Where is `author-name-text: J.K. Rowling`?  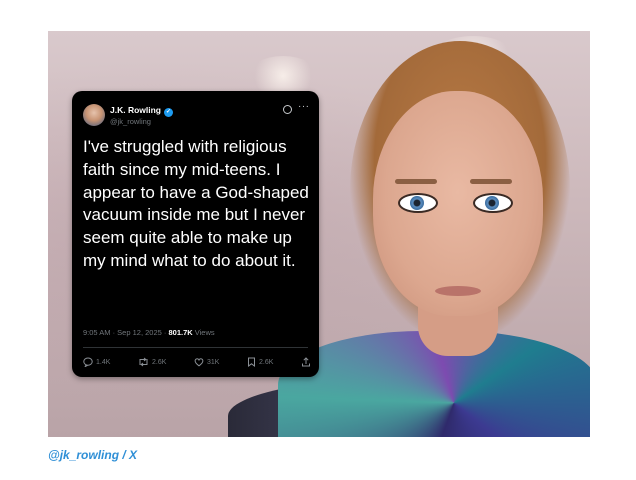 author-name-text: J.K. Rowling is located at coordinates (135, 110).